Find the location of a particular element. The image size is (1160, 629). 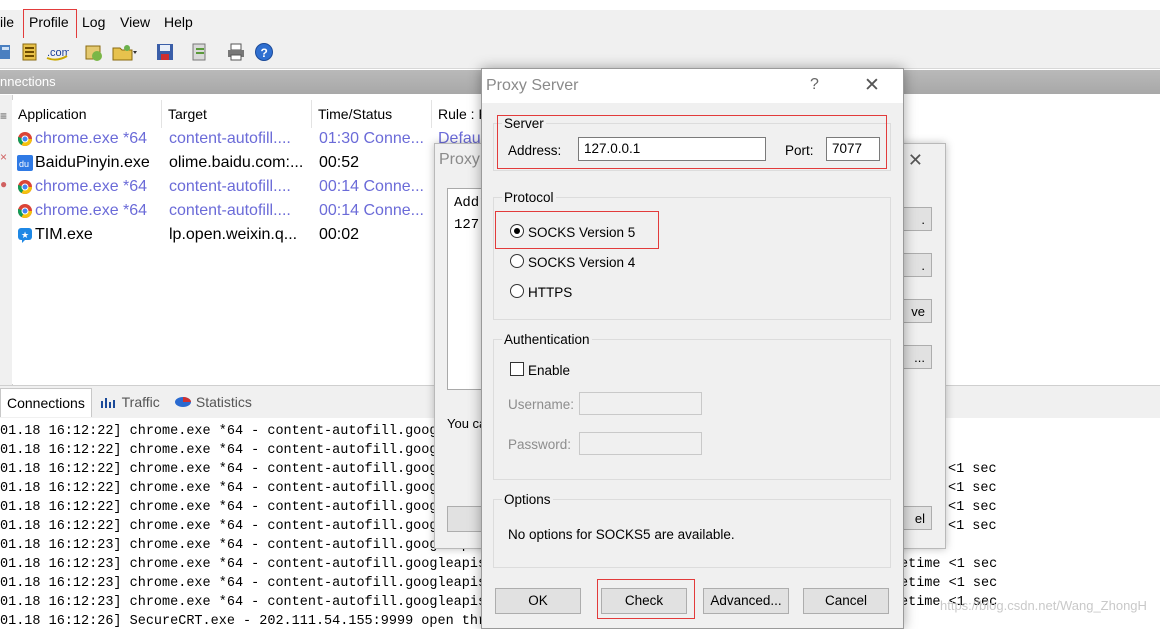

check-highlight-box is located at coordinates (646, 599).